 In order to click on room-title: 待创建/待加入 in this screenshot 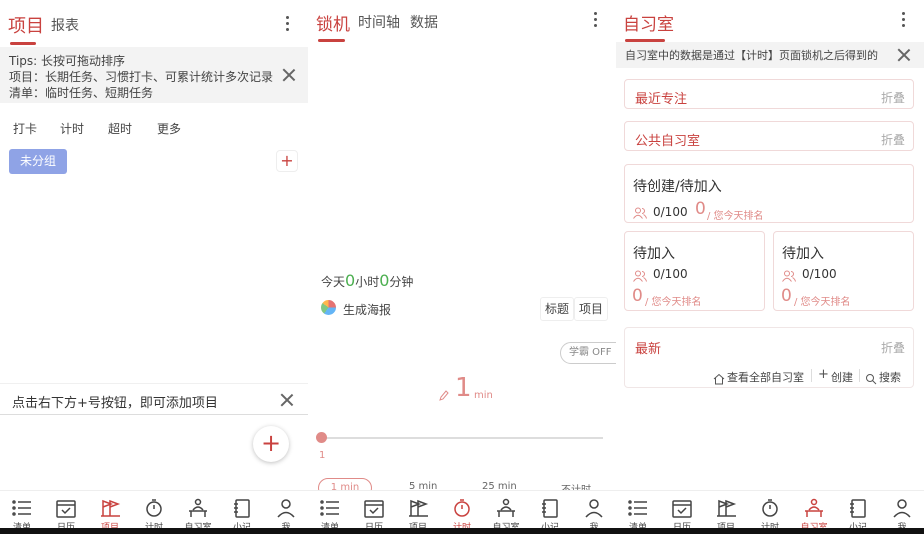, I will do `click(677, 187)`.